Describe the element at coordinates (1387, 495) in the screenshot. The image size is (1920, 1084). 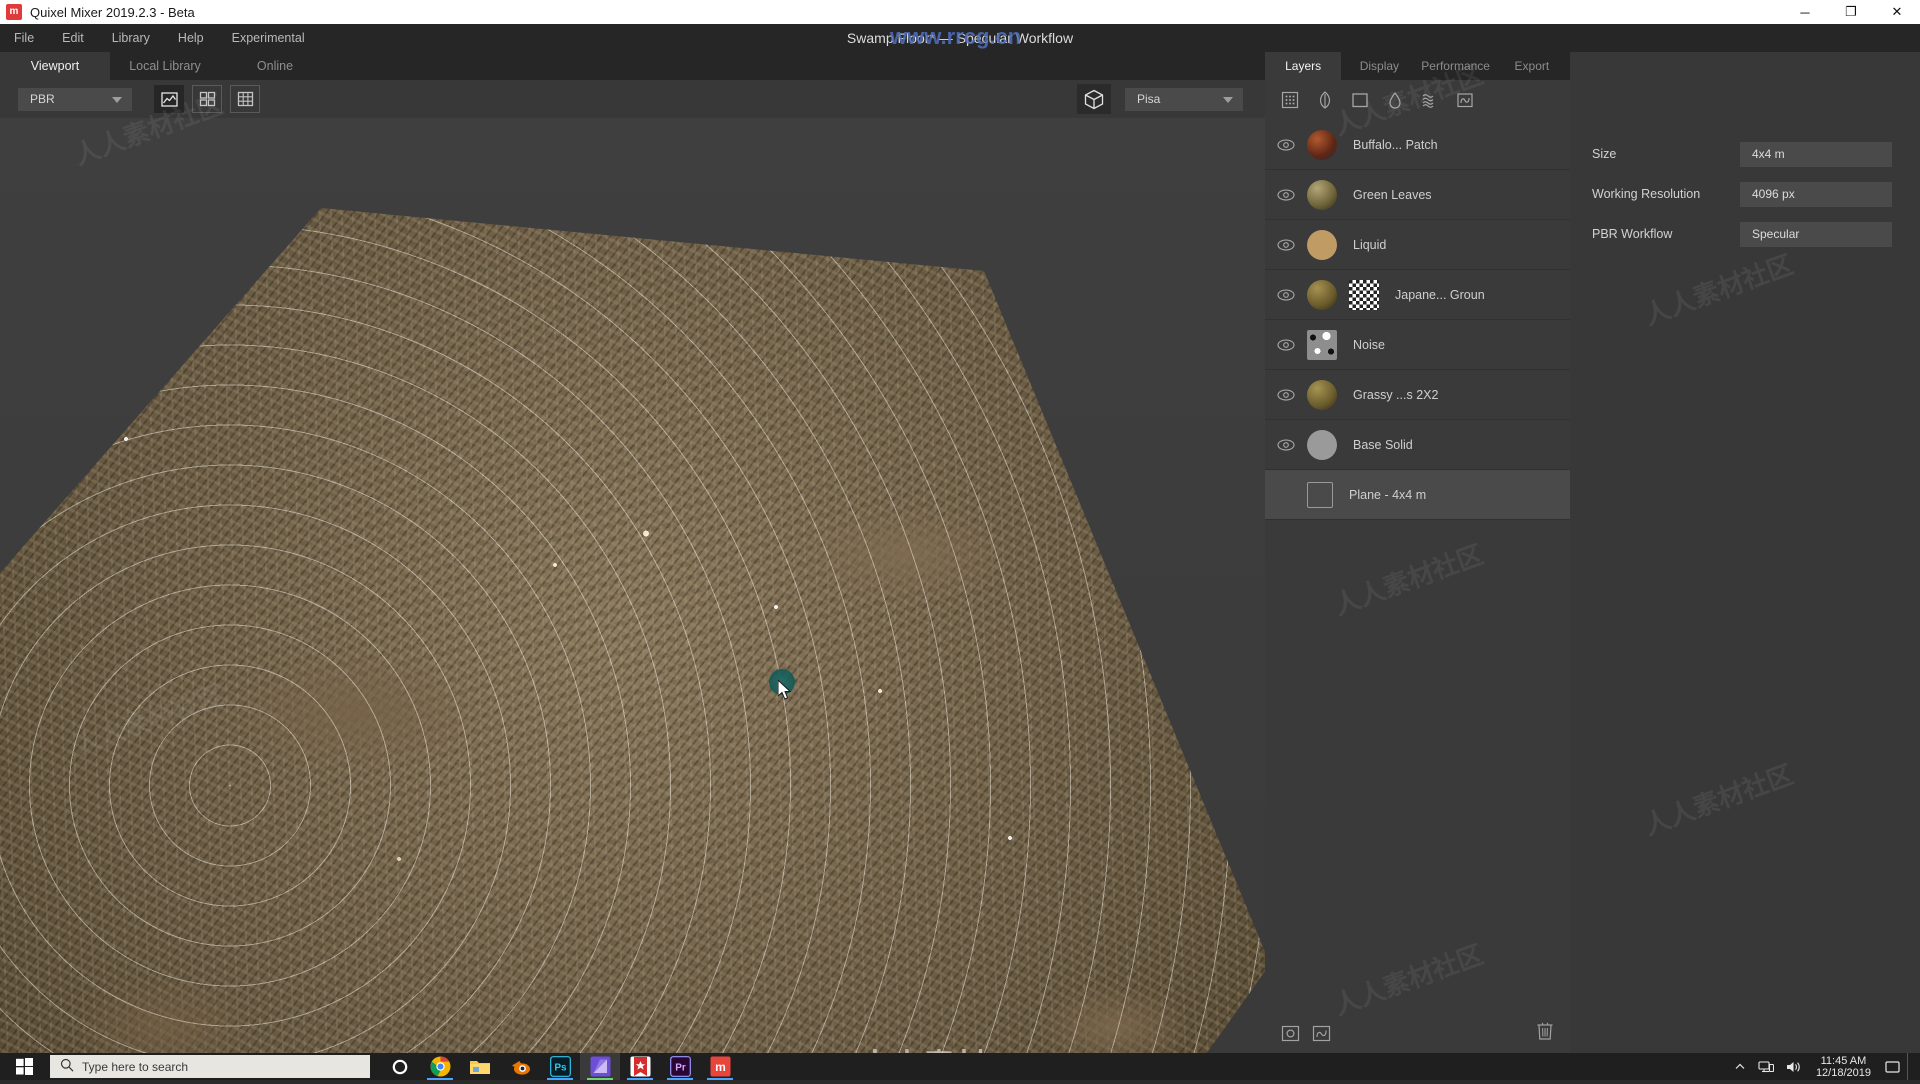
I see `layer-name: Plane - 4x4 m` at that location.